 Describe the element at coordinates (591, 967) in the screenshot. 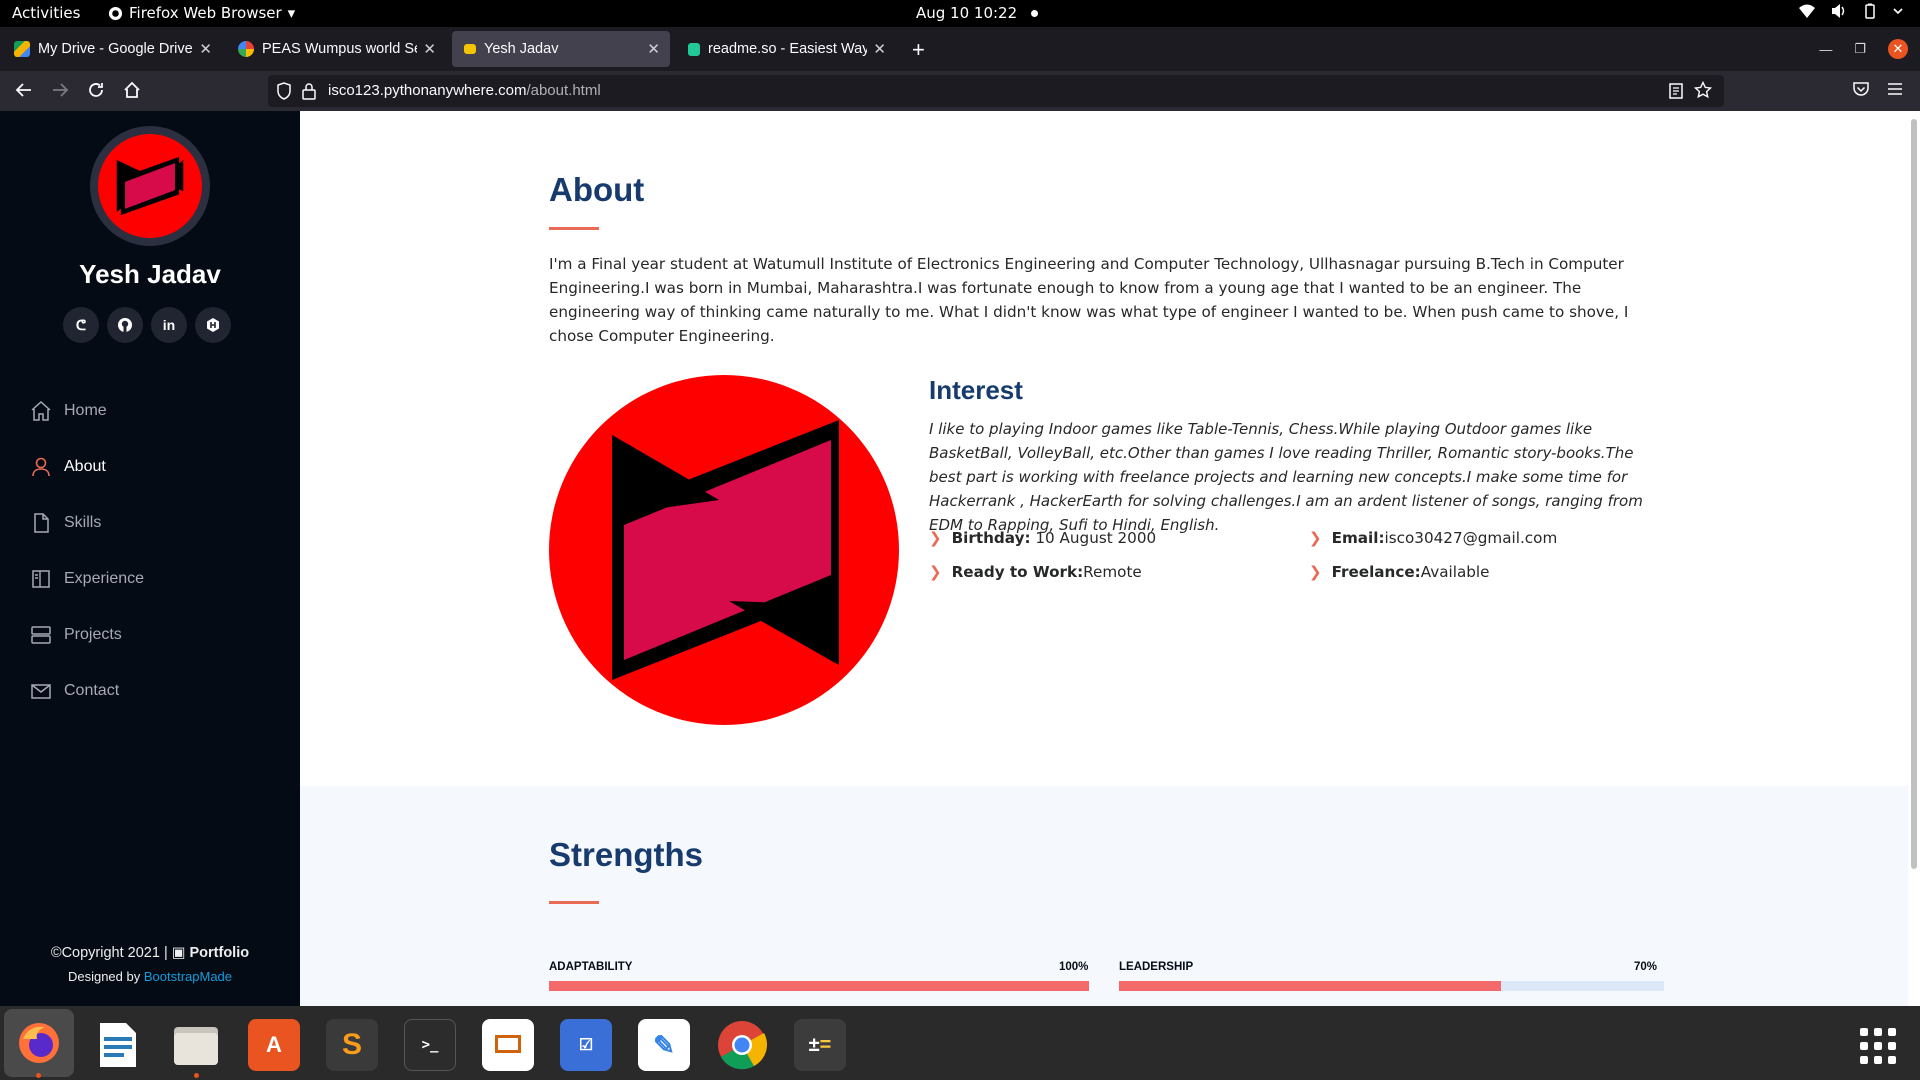

I see `skill-label: ADAPTABILITY` at that location.